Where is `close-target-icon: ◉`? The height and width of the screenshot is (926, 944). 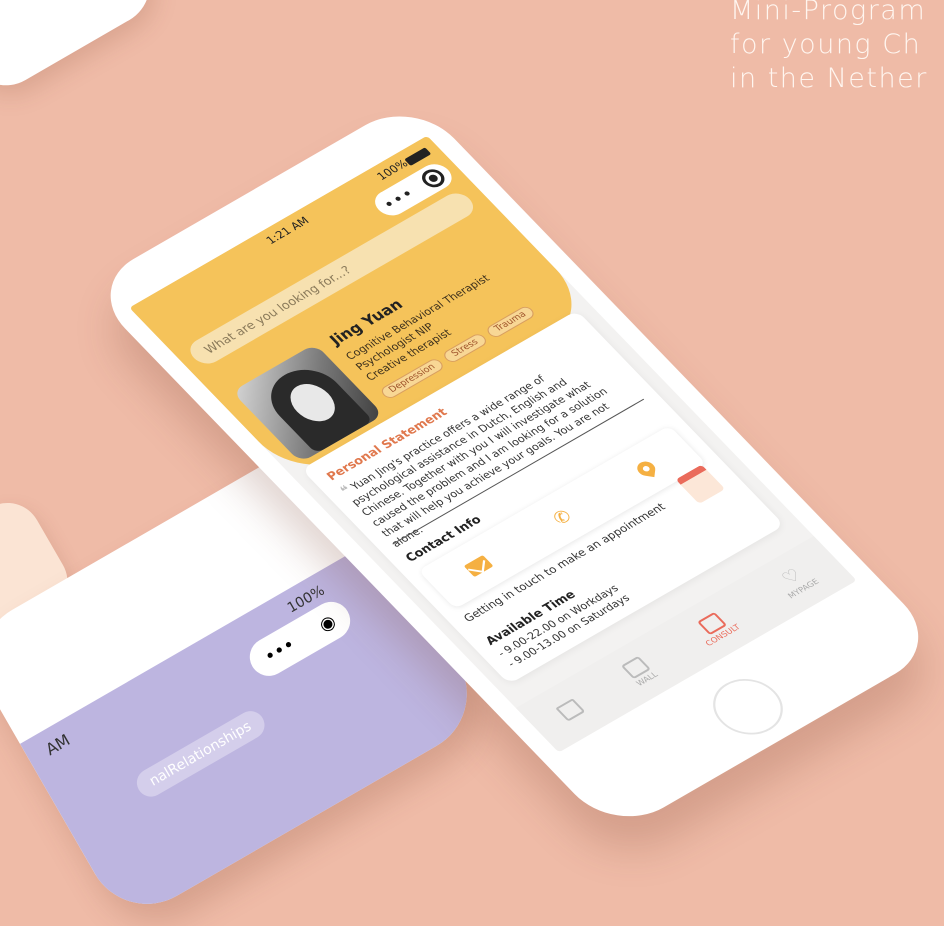
close-target-icon: ◉ is located at coordinates (327, 623).